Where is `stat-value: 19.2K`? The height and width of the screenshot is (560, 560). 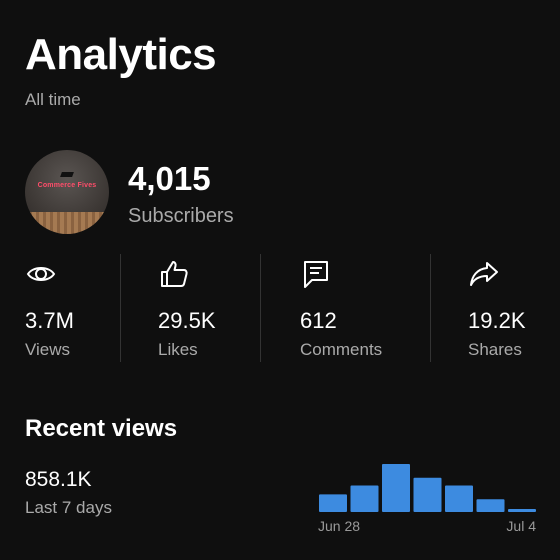
stat-value: 19.2K is located at coordinates (497, 320).